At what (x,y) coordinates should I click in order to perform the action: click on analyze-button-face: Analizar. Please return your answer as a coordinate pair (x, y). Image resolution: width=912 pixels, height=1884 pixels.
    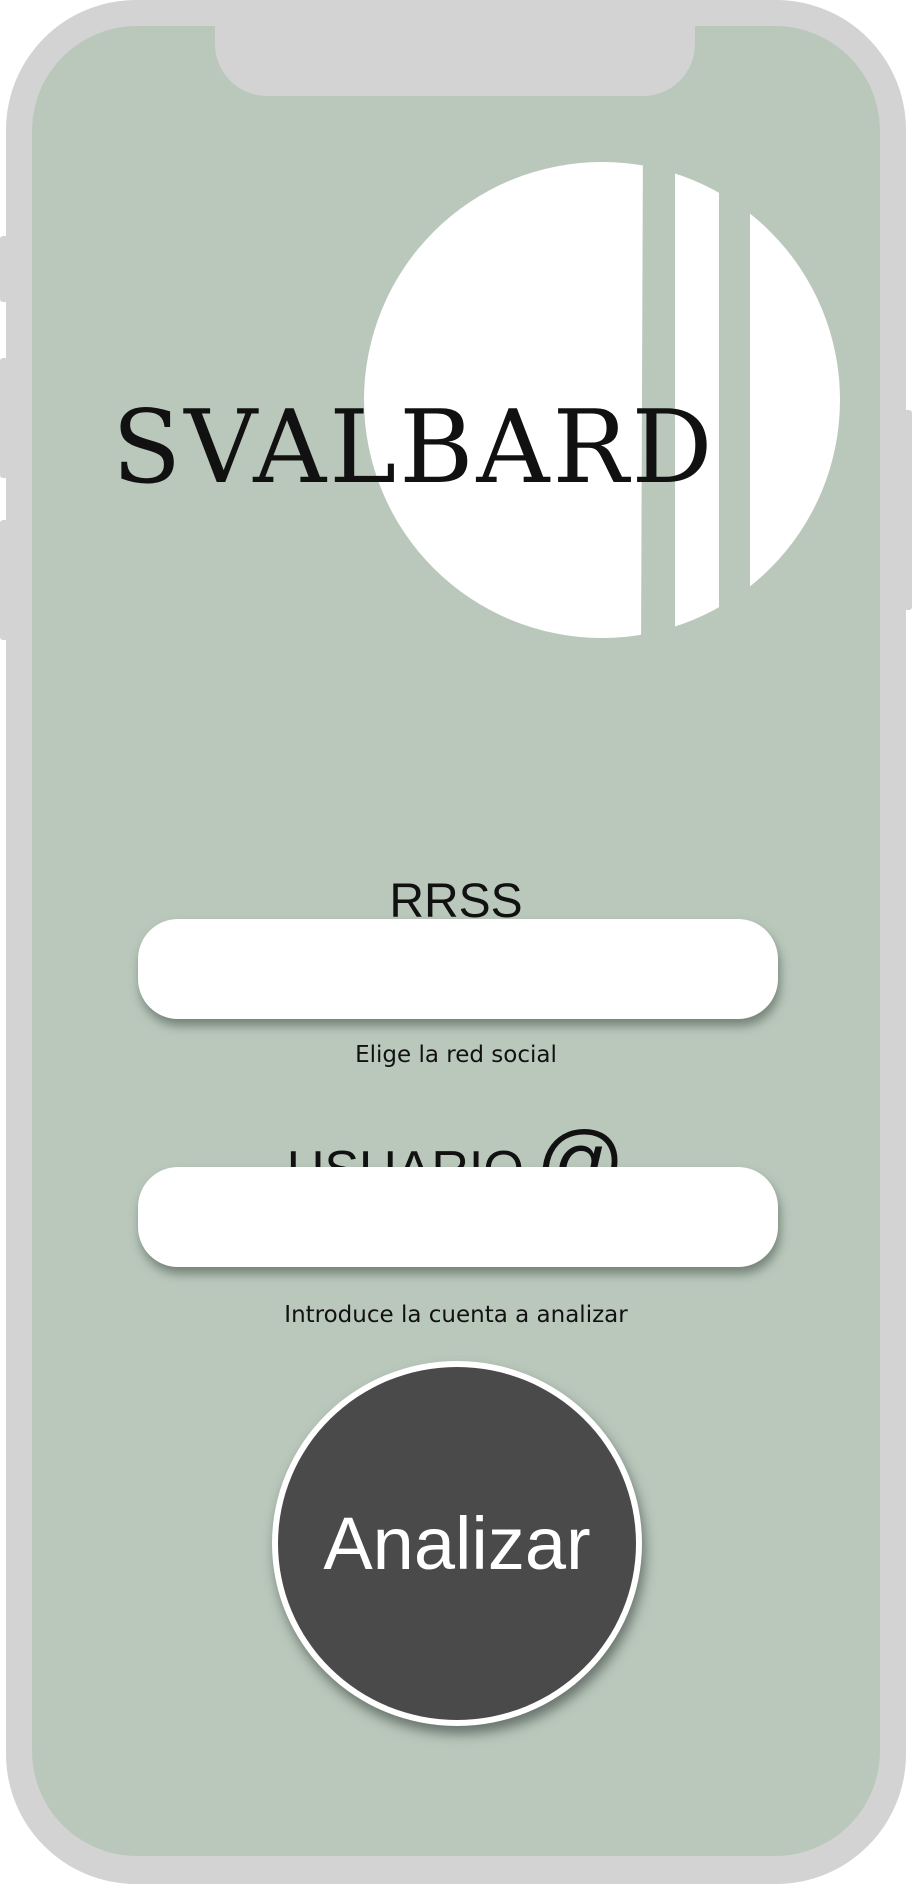
    Looking at the image, I should click on (457, 1543).